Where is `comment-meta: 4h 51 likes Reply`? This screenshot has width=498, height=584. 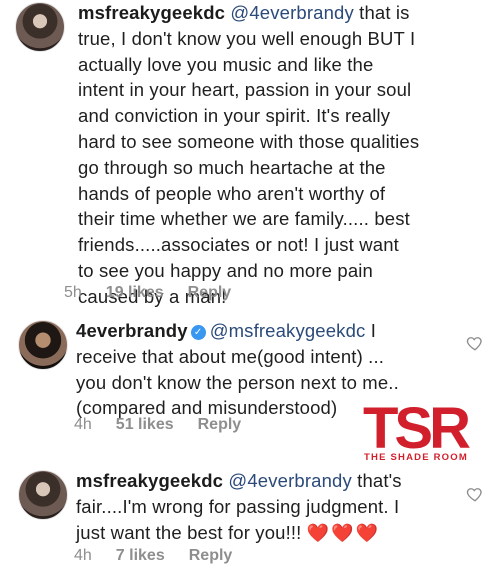
comment-meta: 4h 51 likes Reply is located at coordinates (157, 425).